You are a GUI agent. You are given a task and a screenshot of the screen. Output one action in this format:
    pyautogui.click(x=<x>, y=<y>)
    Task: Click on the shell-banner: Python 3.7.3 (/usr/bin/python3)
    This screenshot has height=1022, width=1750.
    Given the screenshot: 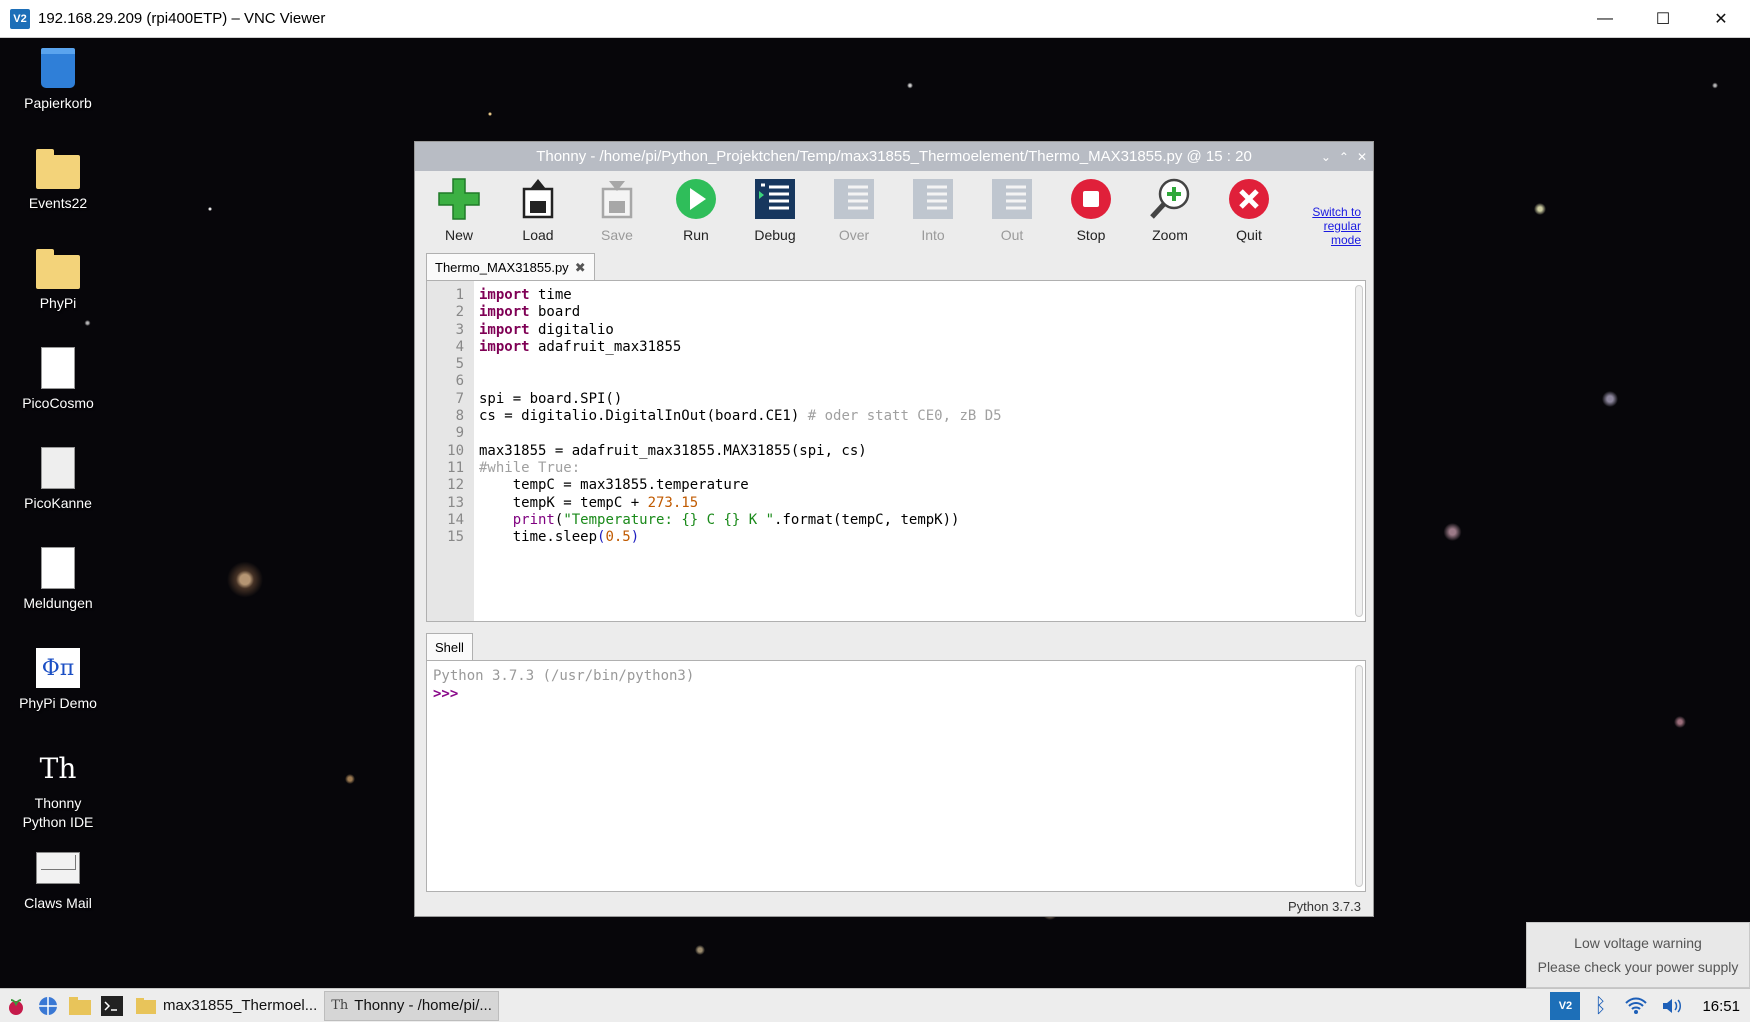 What is the action you would take?
    pyautogui.click(x=564, y=676)
    